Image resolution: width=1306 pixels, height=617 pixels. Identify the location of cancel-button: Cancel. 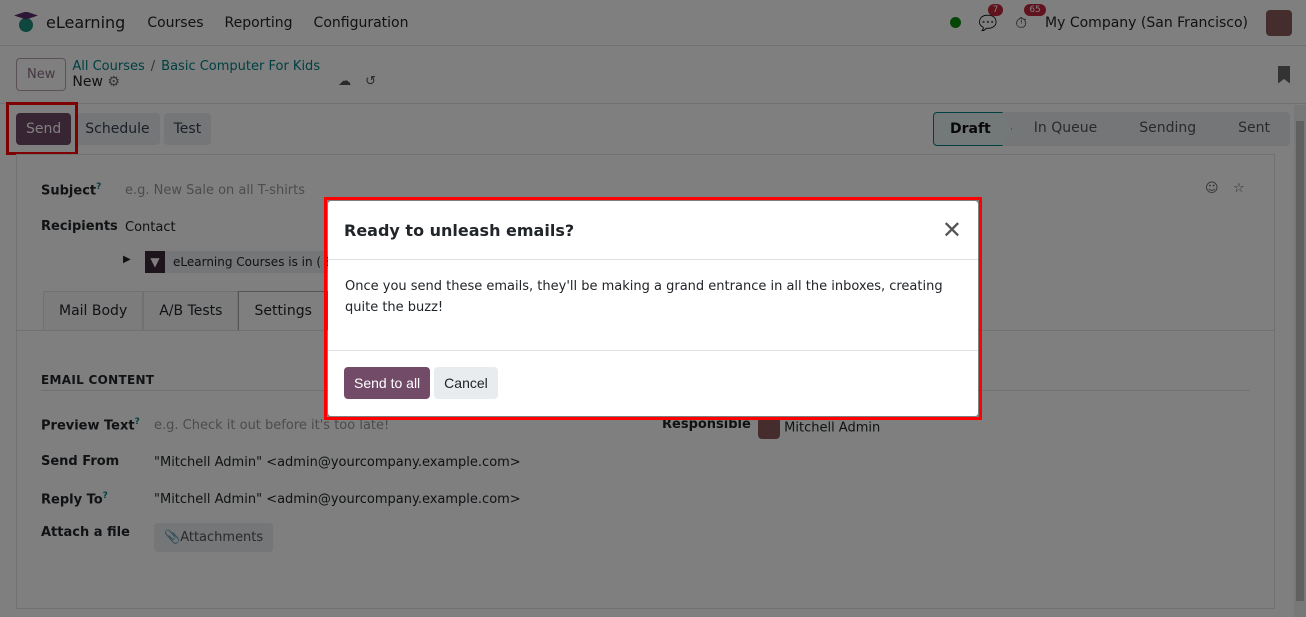
(466, 383).